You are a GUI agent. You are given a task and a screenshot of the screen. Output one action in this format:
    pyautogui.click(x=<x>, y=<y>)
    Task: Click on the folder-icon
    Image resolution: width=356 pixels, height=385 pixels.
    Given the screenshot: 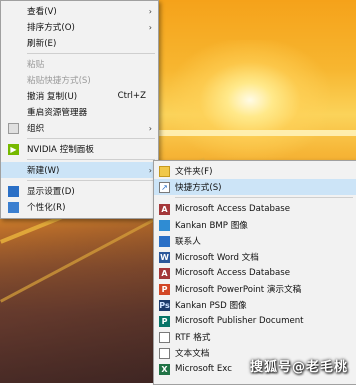 What is the action you would take?
    pyautogui.click(x=164, y=171)
    